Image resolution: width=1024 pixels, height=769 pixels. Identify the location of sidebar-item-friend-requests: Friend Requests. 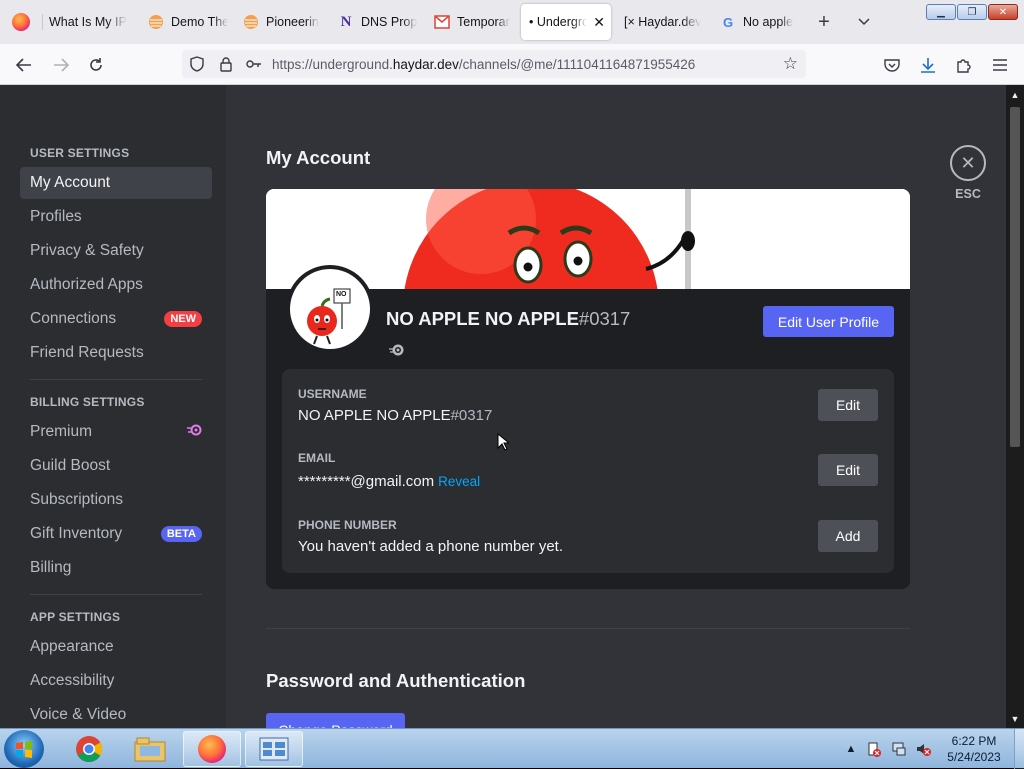
(116, 353).